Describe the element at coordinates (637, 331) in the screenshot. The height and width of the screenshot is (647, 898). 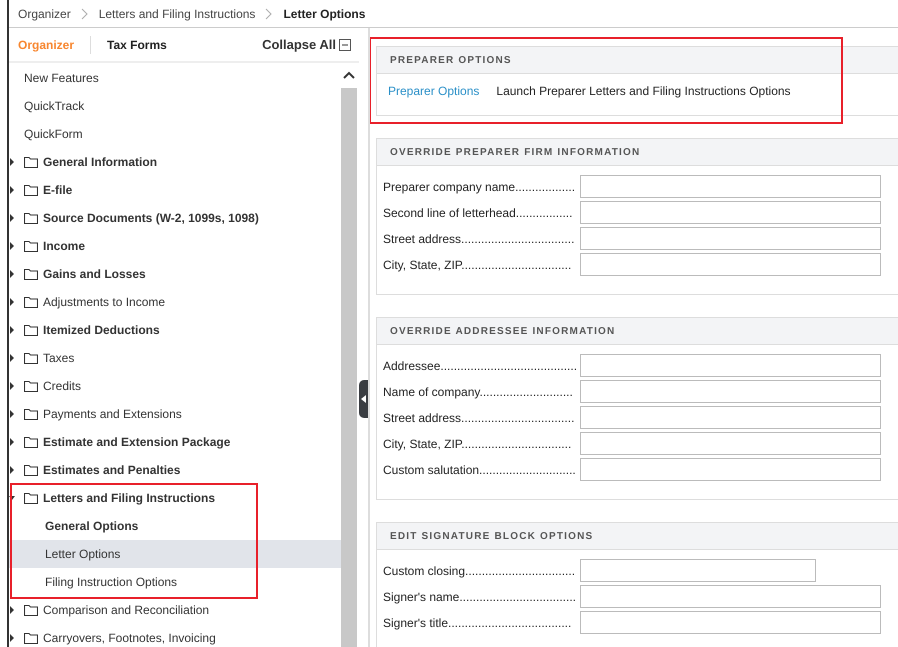
I see `section-title: OVERRIDE ADDRESSEE INFORMATION` at that location.